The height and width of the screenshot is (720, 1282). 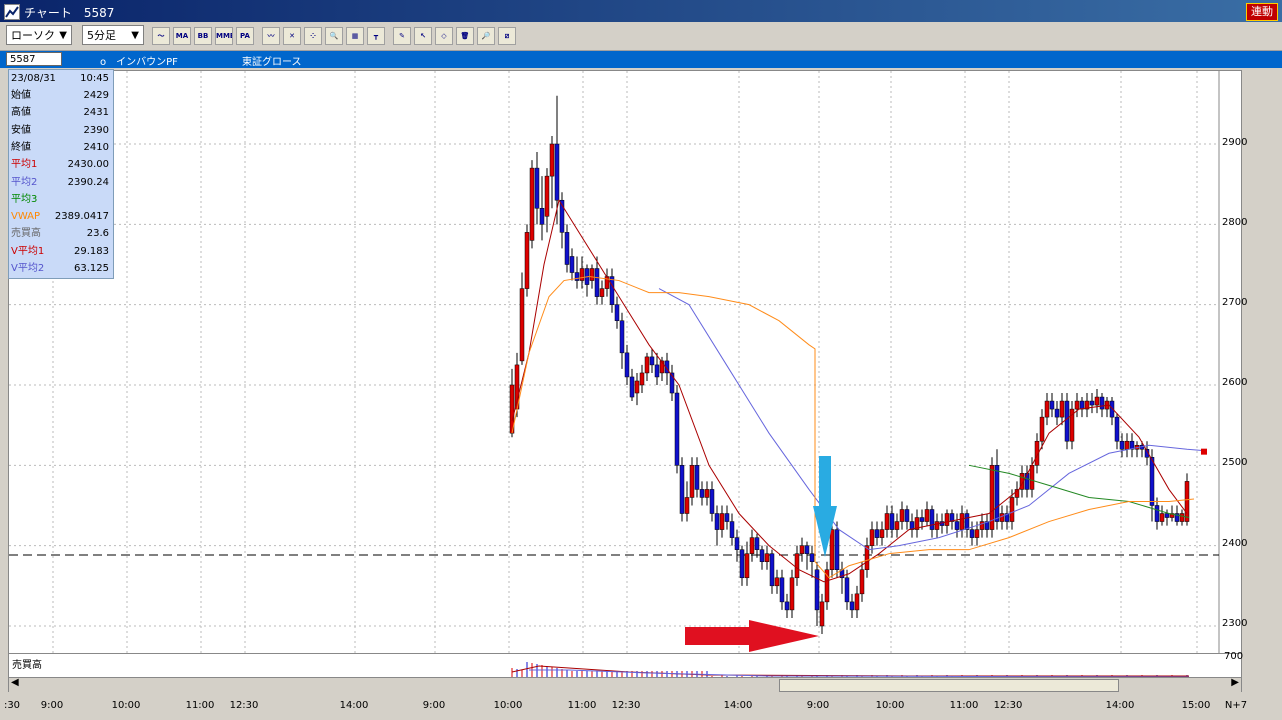 I want to click on info-row: 高値 2431, so click(x=61, y=112).